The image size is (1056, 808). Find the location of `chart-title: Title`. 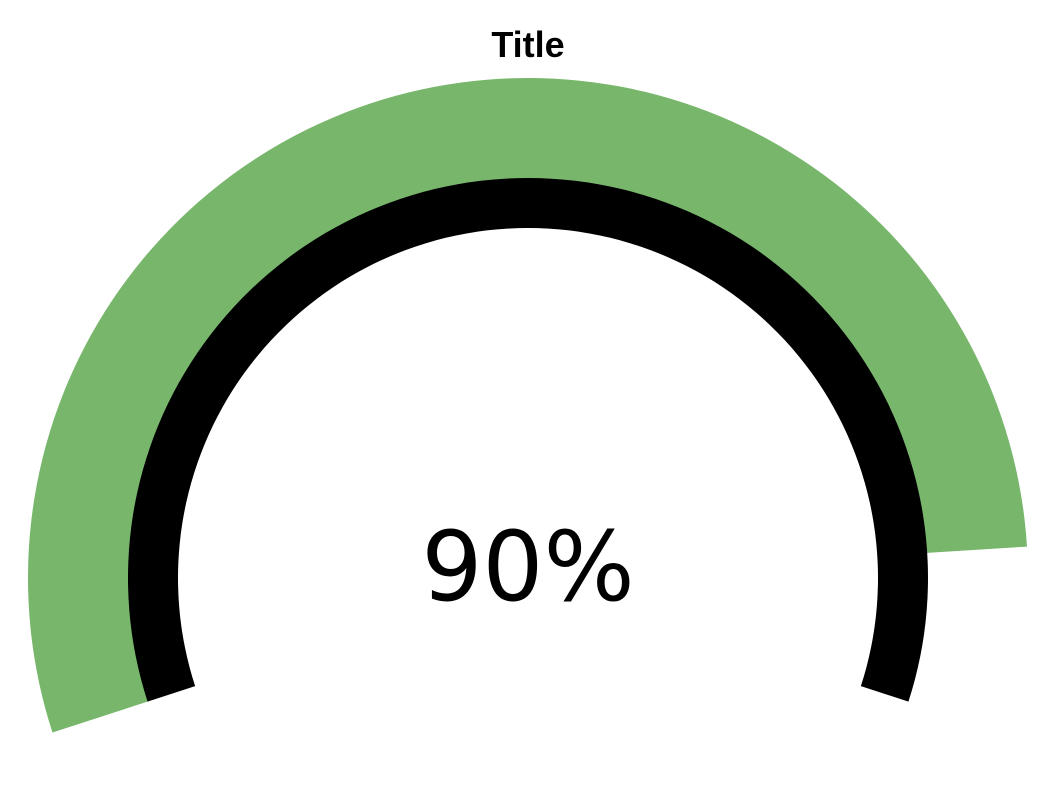

chart-title: Title is located at coordinates (528, 44).